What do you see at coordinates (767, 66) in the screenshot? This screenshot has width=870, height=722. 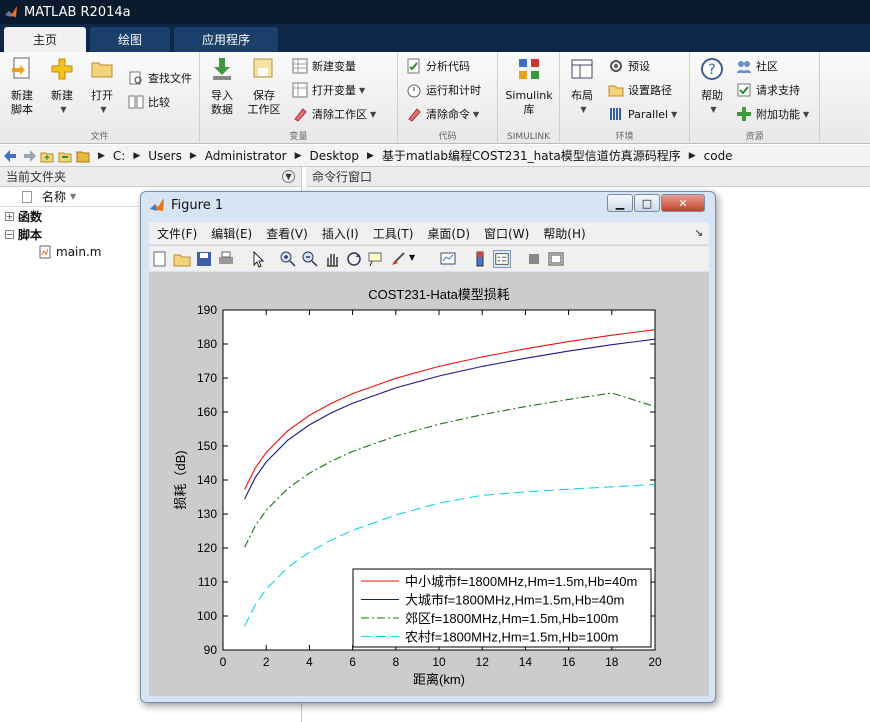 I see `community-label: 社区` at bounding box center [767, 66].